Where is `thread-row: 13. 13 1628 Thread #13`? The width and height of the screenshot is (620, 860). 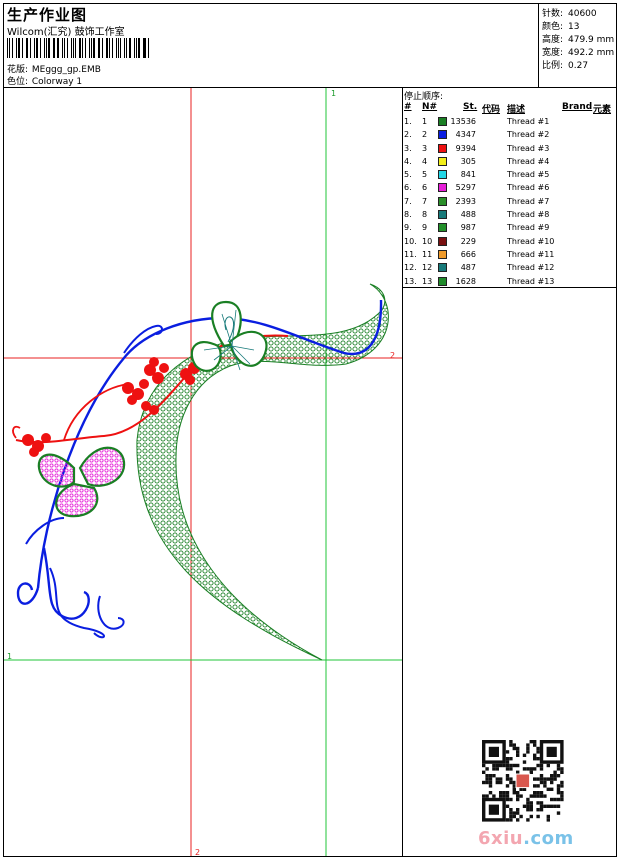 thread-row: 13. 13 1628 Thread #13 is located at coordinates (510, 281).